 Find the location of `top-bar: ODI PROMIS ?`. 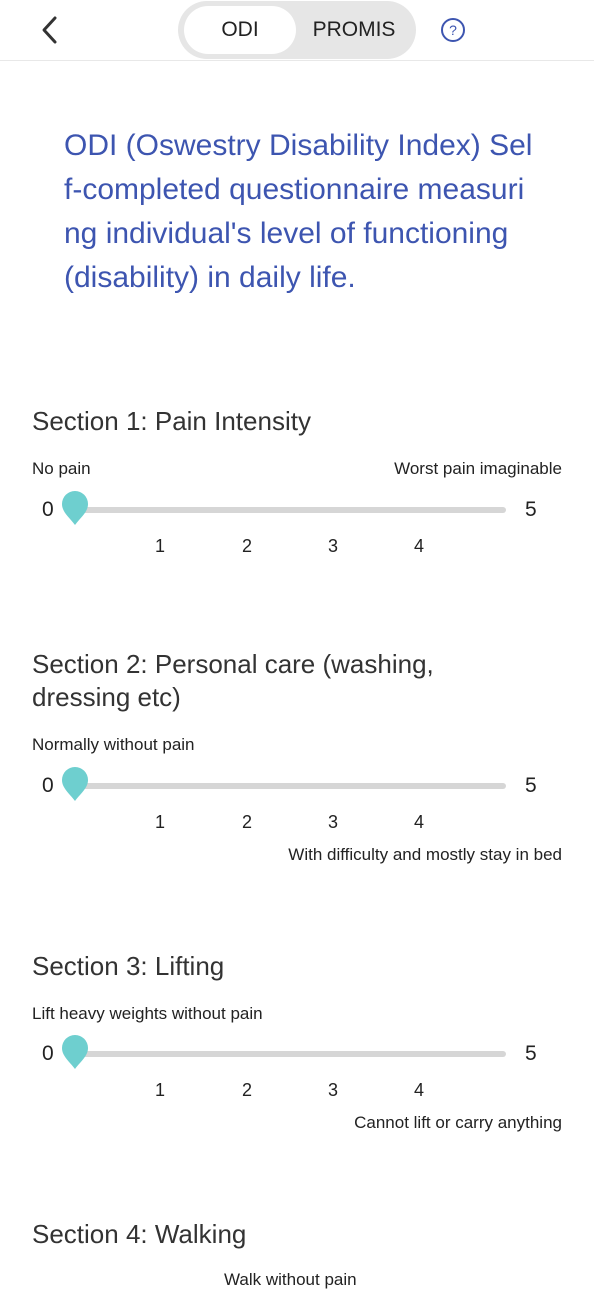

top-bar: ODI PROMIS ? is located at coordinates (297, 30).